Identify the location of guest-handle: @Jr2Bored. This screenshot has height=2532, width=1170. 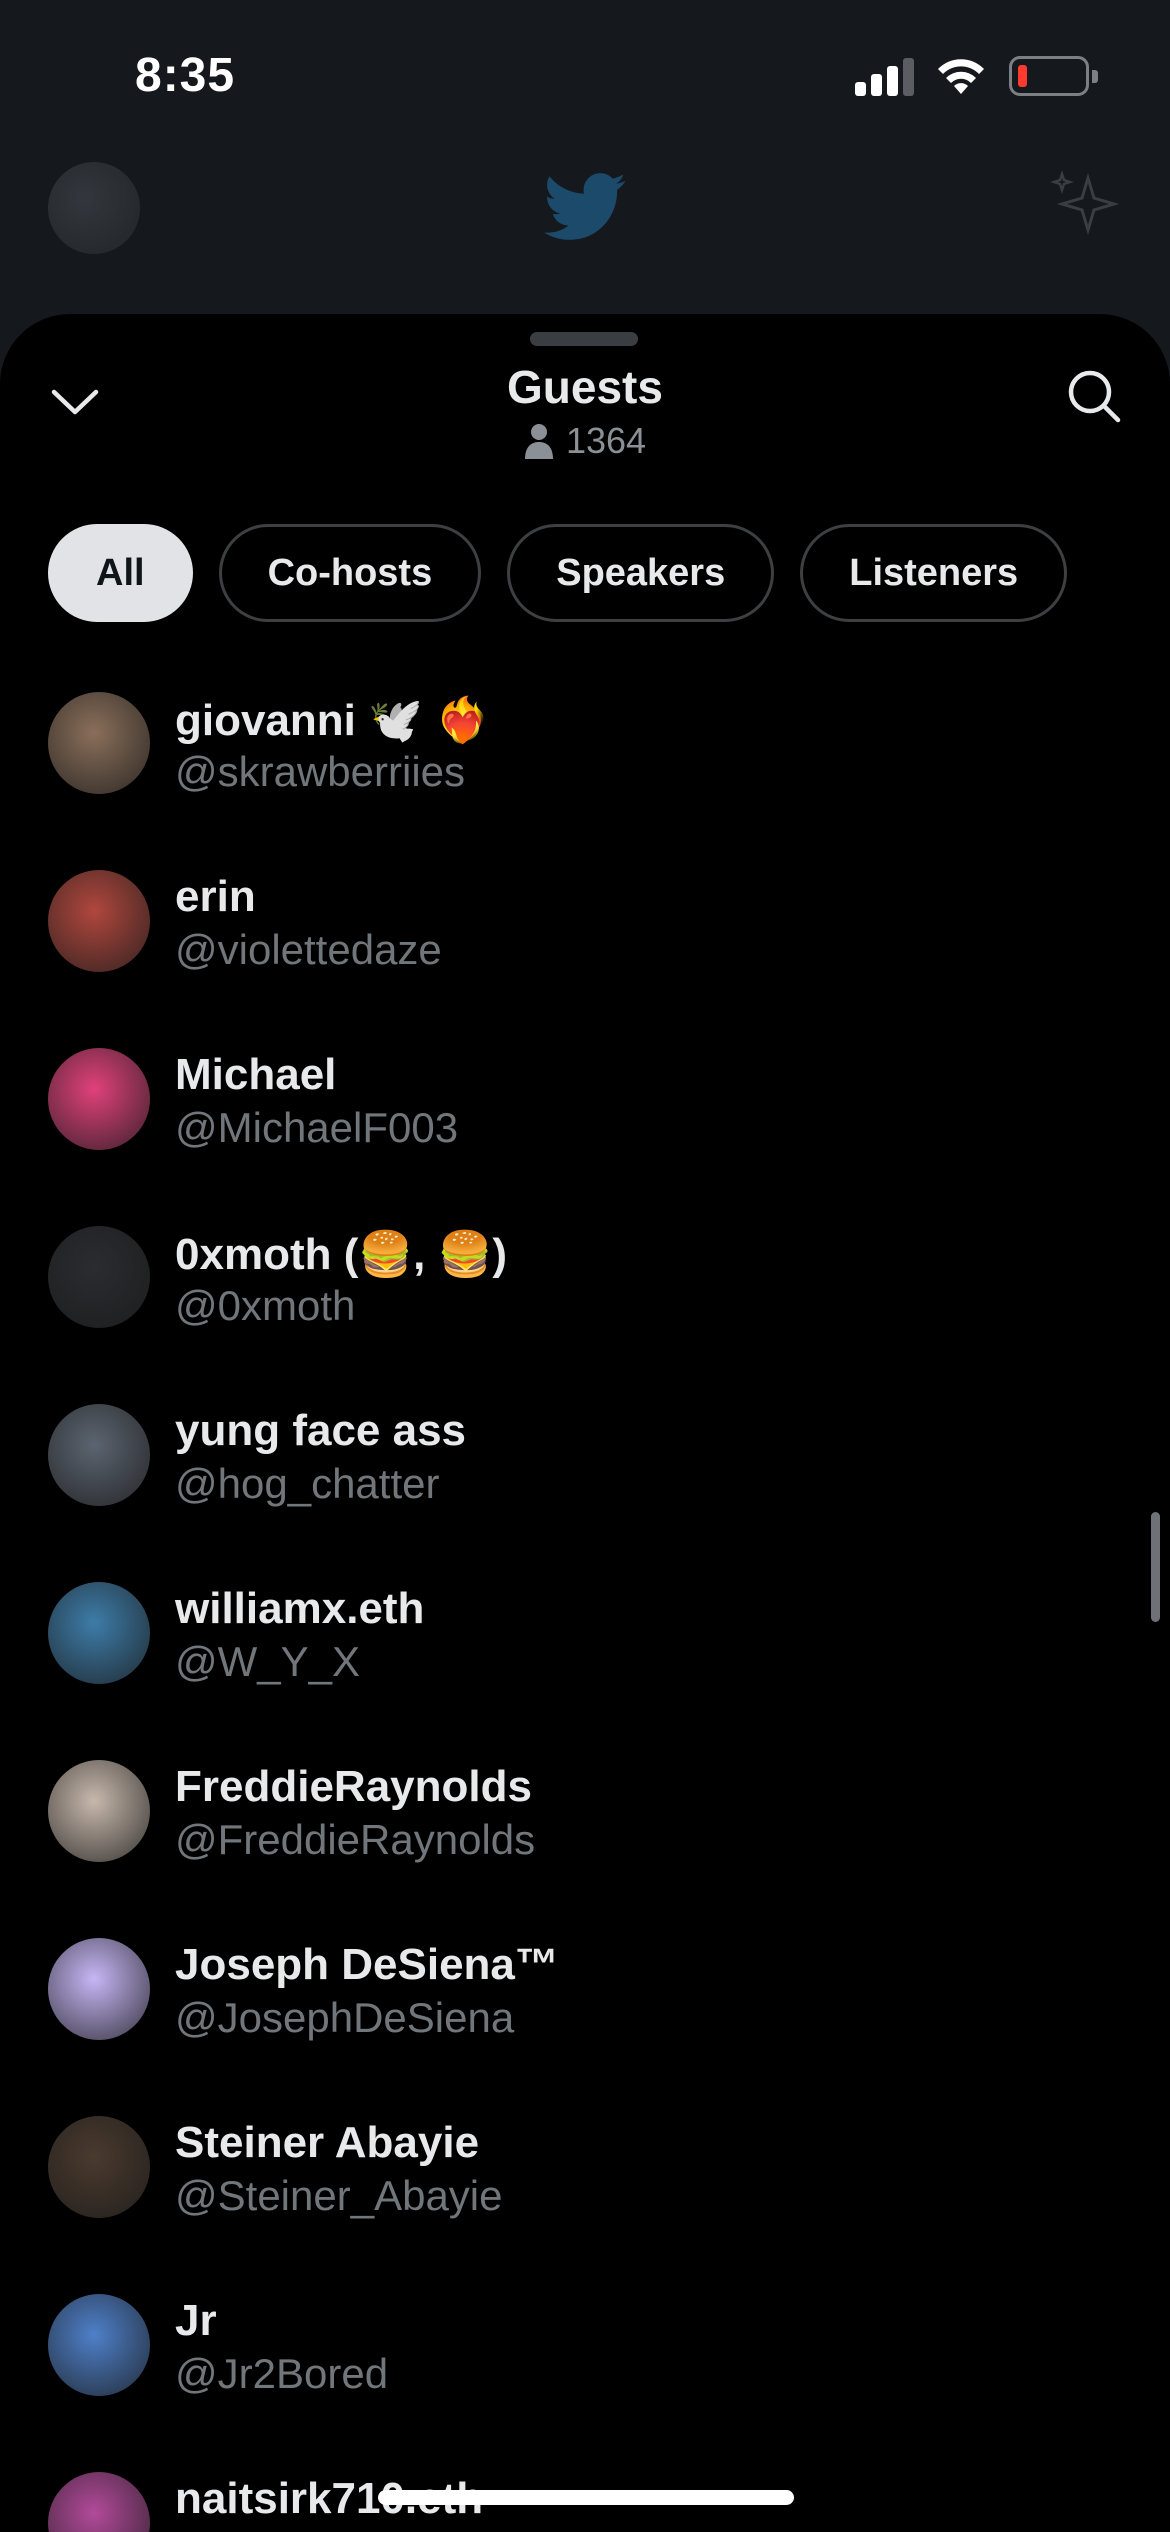
(282, 2373).